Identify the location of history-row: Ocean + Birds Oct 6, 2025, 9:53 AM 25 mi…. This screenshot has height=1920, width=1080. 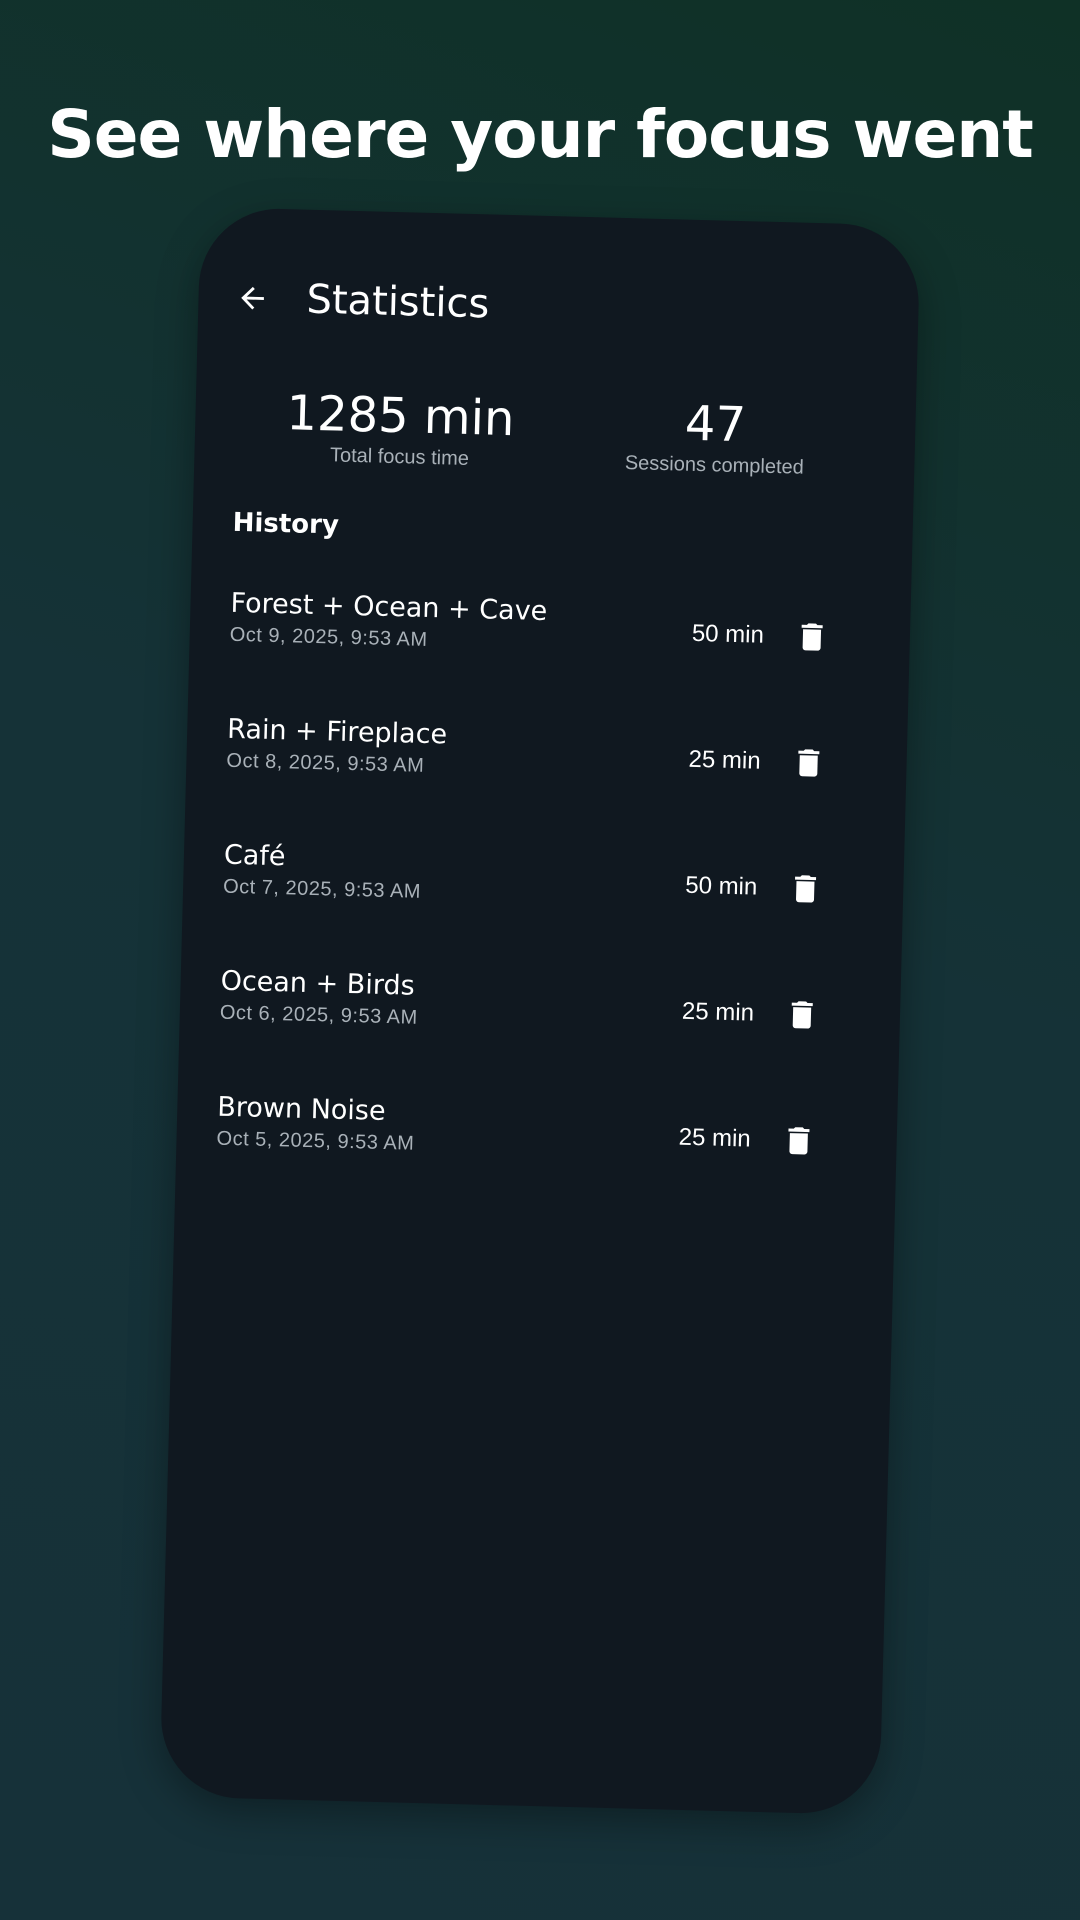
(529, 1037).